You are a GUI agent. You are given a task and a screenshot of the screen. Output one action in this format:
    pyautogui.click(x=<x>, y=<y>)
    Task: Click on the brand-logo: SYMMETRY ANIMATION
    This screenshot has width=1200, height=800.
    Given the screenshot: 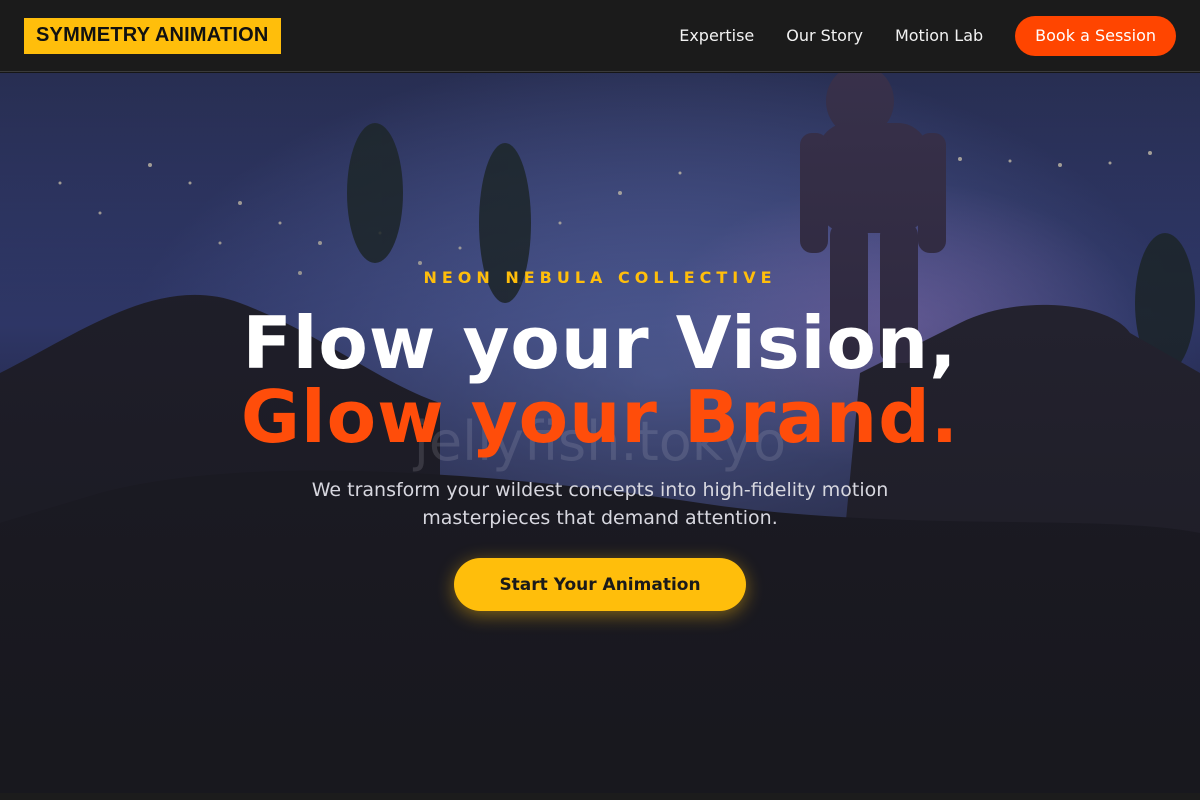 What is the action you would take?
    pyautogui.click(x=152, y=35)
    